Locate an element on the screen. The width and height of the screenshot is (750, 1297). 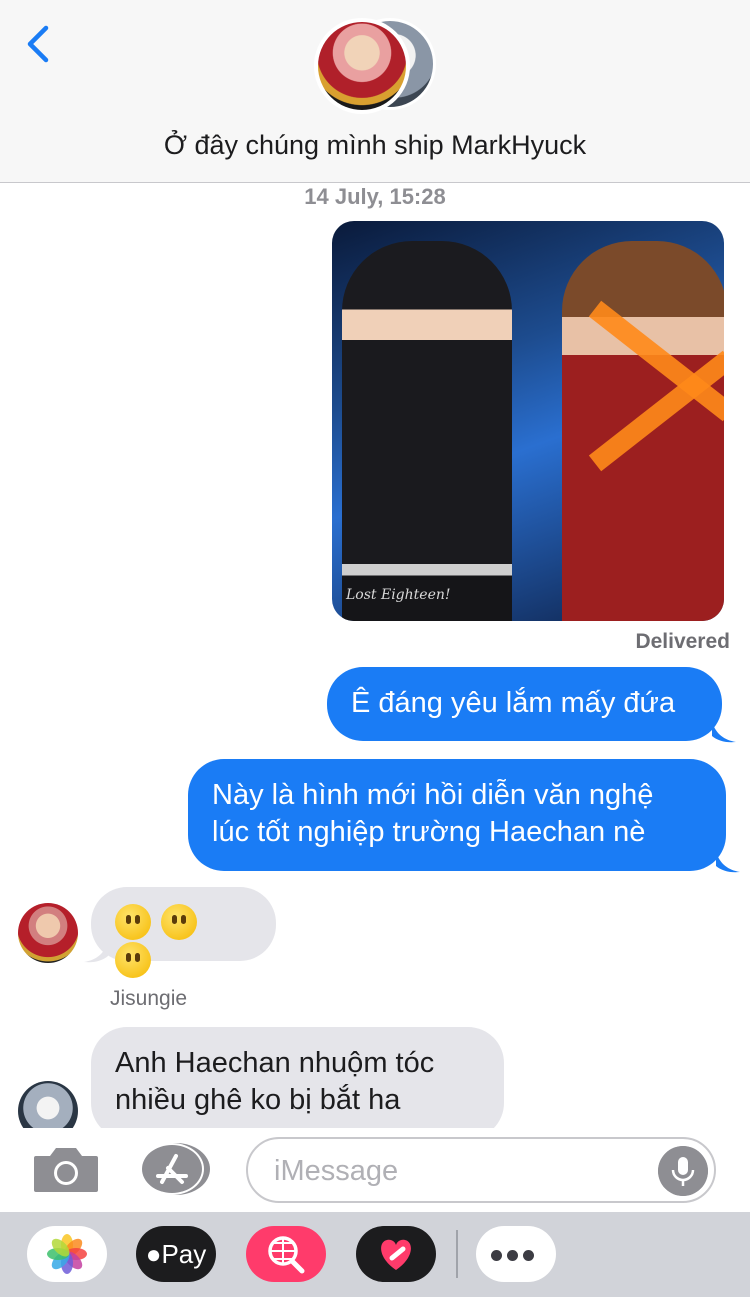
heart-touch-icon is located at coordinates (396, 1254).